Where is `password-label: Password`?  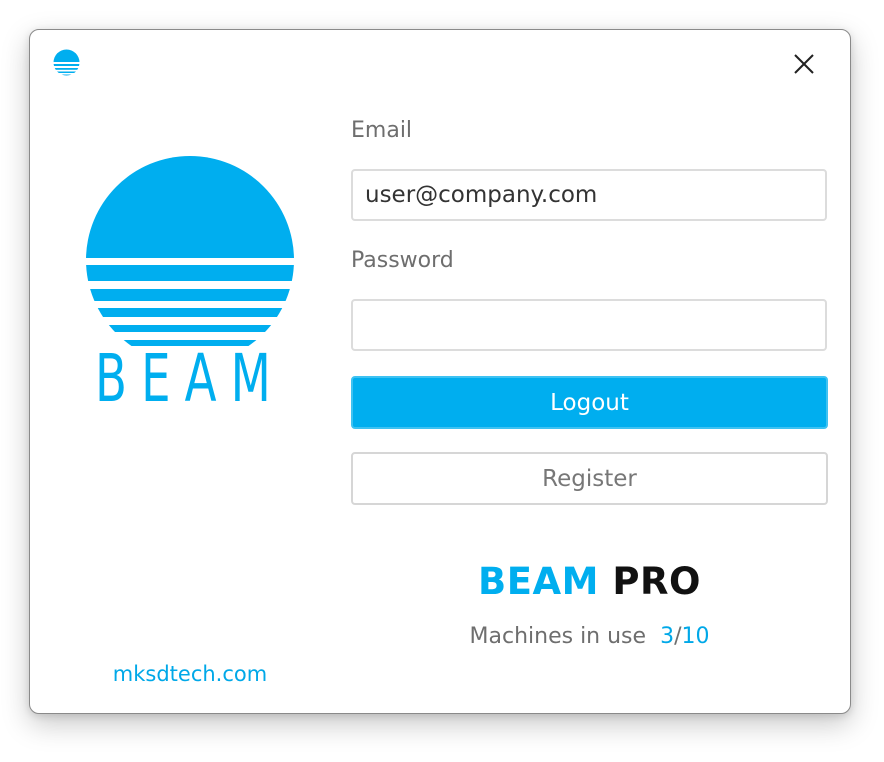 password-label: Password is located at coordinates (402, 260).